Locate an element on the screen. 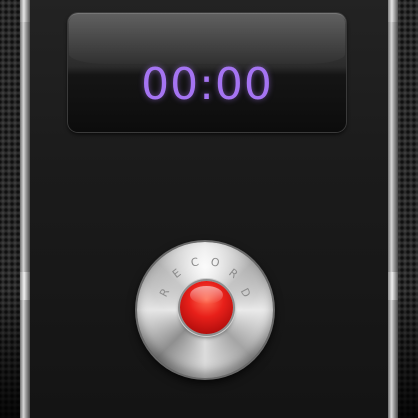  record-letter-r2: R is located at coordinates (233, 274).